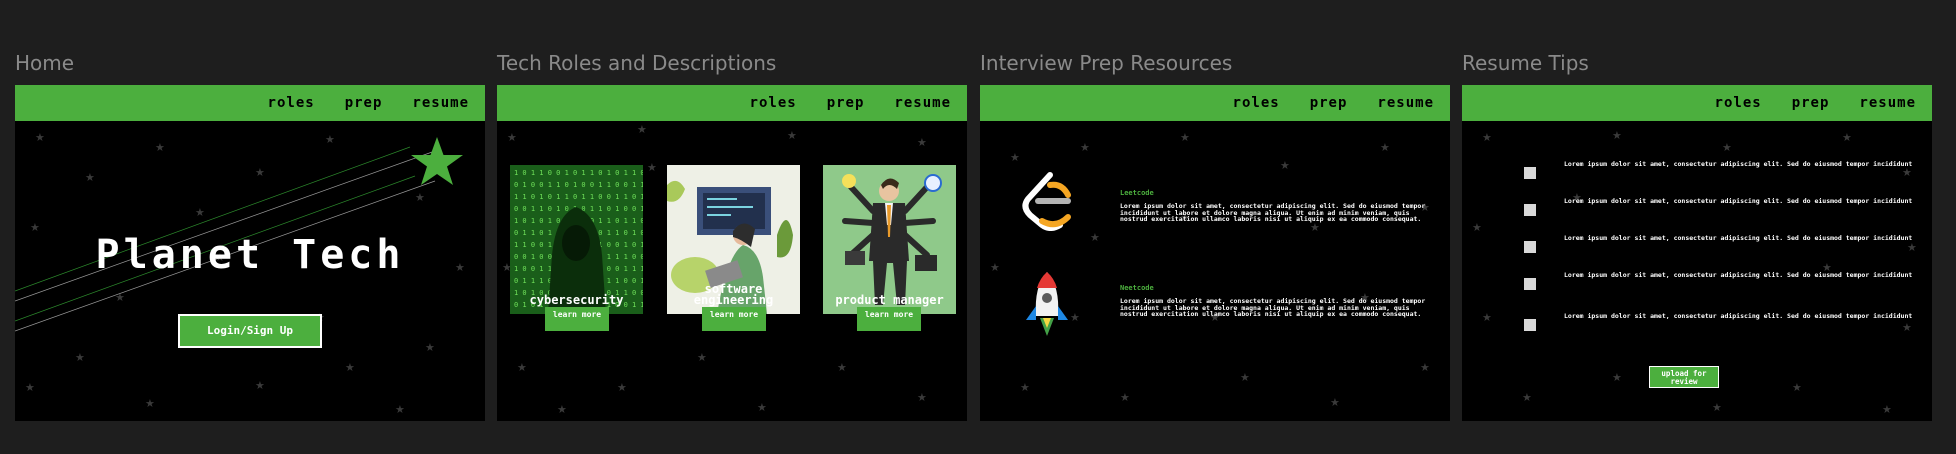 This screenshot has width=1956, height=454. I want to click on manager-illustration, so click(889, 239).